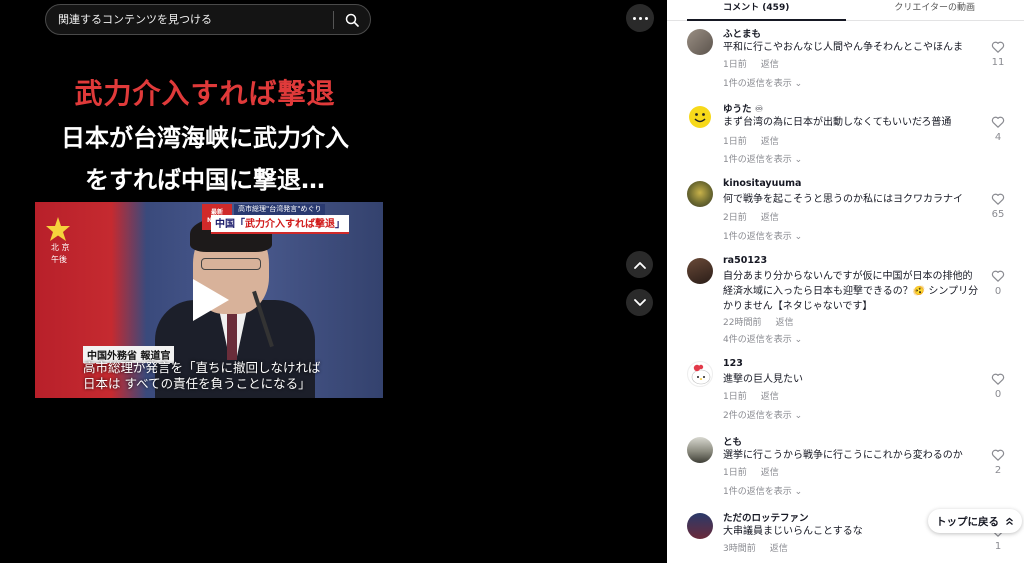 This screenshot has height=563, width=1024. What do you see at coordinates (739, 549) in the screenshot?
I see `comment-time: 3時間前` at bounding box center [739, 549].